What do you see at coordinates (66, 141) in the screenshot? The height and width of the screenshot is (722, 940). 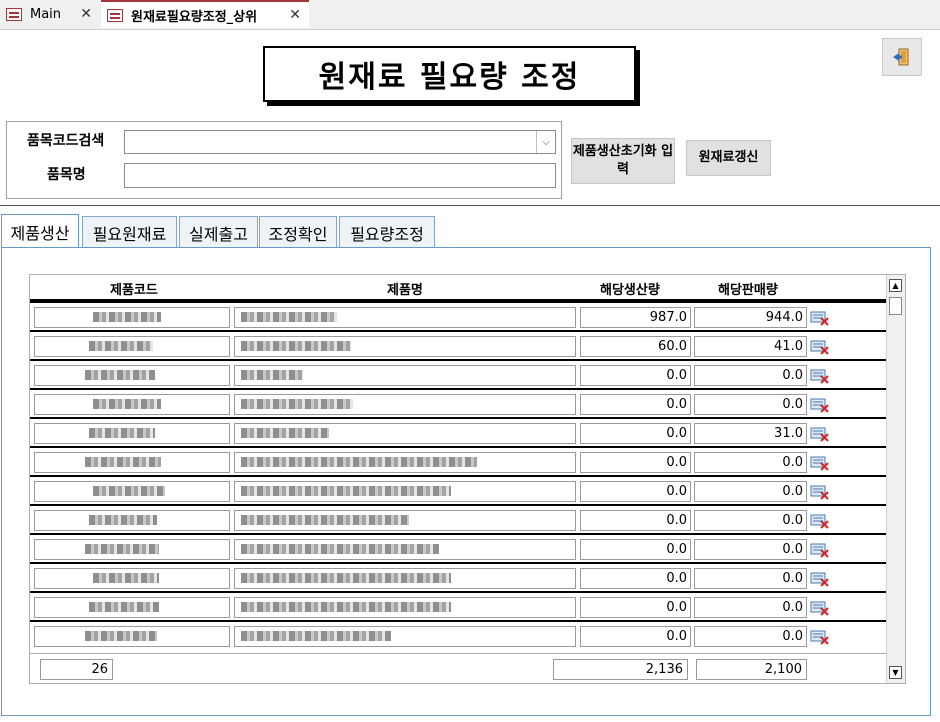 I see `item-code-search-label: 품목코드검색` at bounding box center [66, 141].